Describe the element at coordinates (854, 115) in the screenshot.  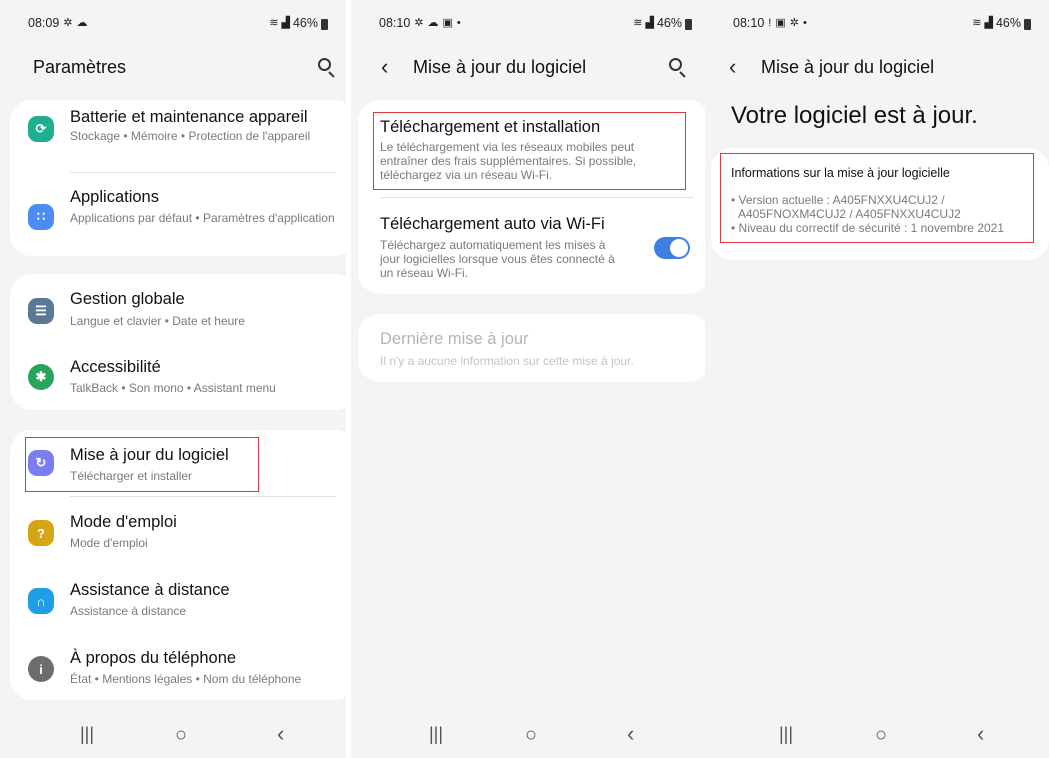
I see `up-to-date-headline: Votre logiciel est à jour.` at that location.